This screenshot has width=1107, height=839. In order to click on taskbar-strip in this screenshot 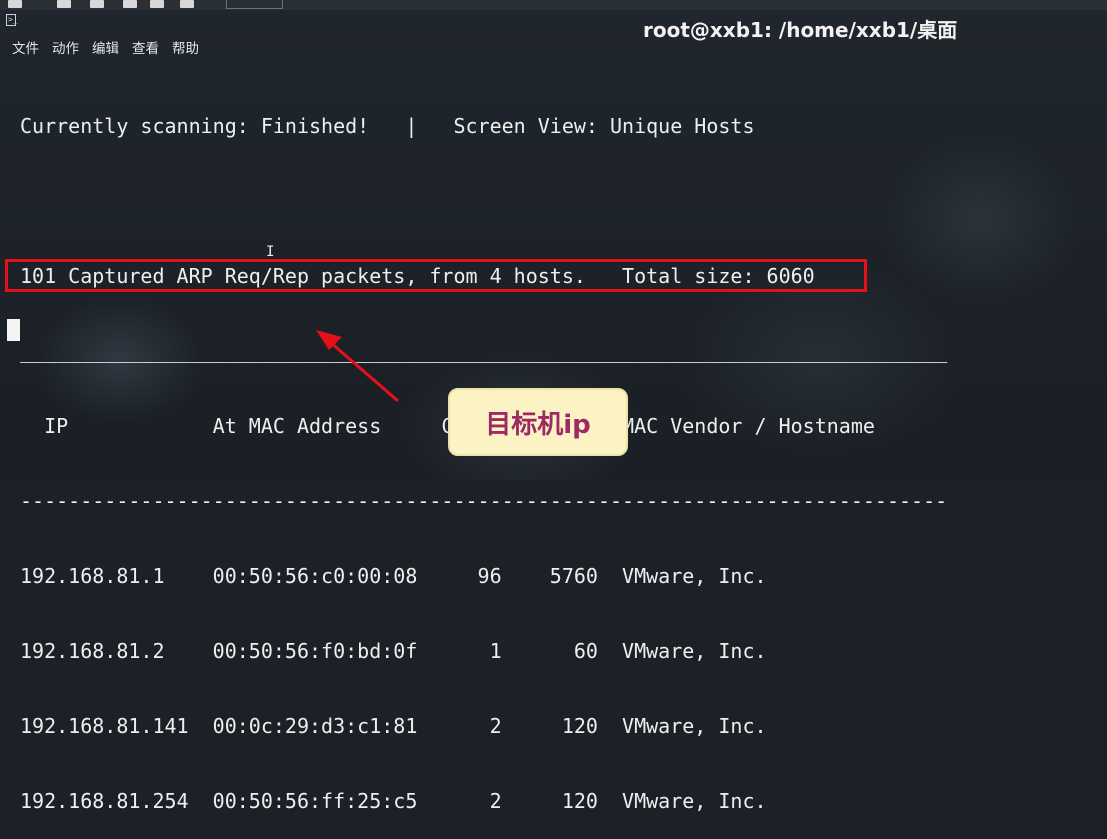, I will do `click(553, 5)`.